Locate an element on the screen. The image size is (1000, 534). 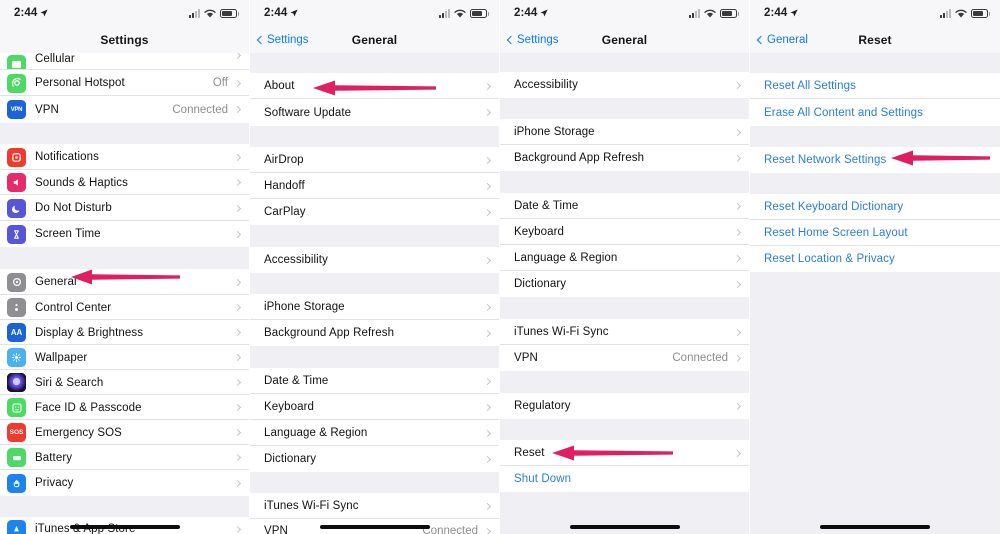
list-item-reset-all-settings: Reset All Settings is located at coordinates (875, 86).